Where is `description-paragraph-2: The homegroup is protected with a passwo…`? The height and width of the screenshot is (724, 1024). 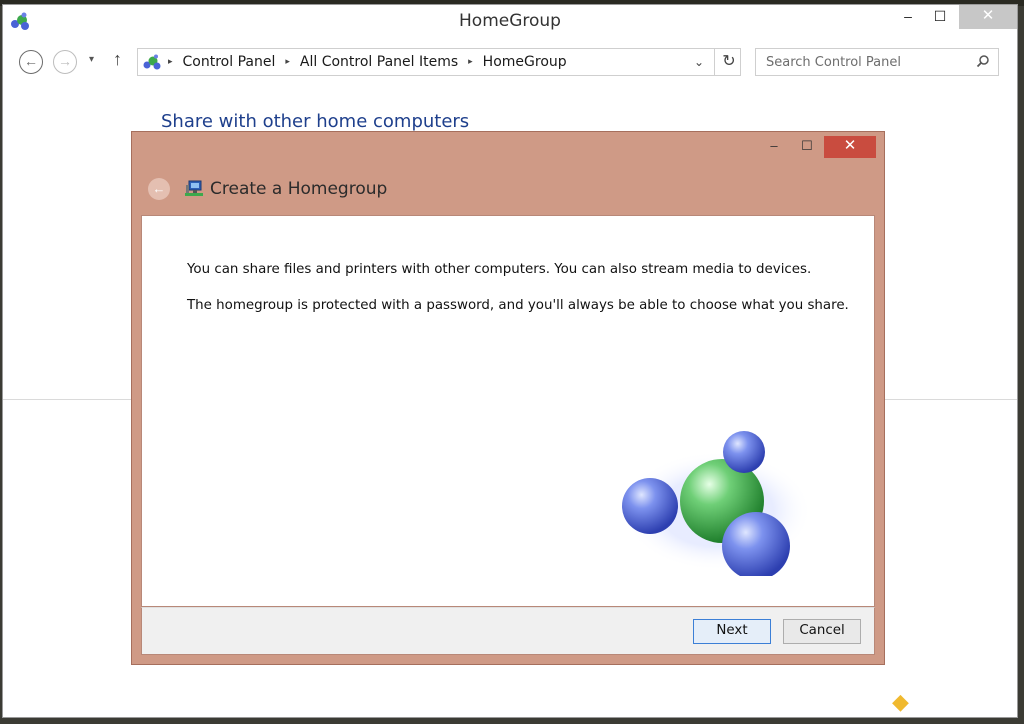 description-paragraph-2: The homegroup is protected with a passwo… is located at coordinates (518, 305).